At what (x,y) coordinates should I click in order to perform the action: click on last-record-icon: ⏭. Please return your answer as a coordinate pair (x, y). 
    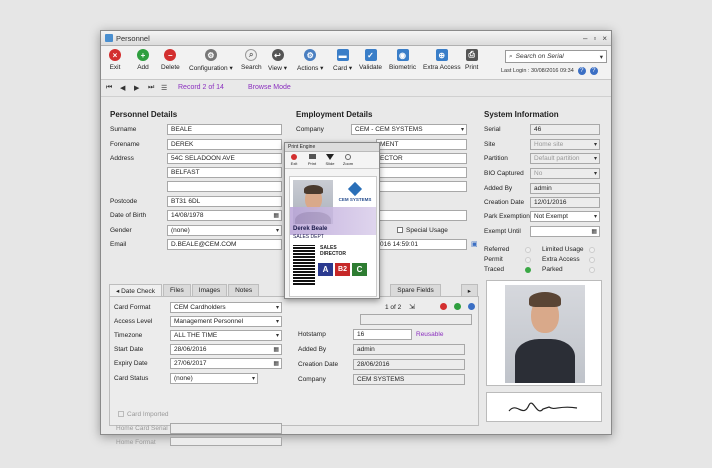
    Looking at the image, I should click on (151, 88).